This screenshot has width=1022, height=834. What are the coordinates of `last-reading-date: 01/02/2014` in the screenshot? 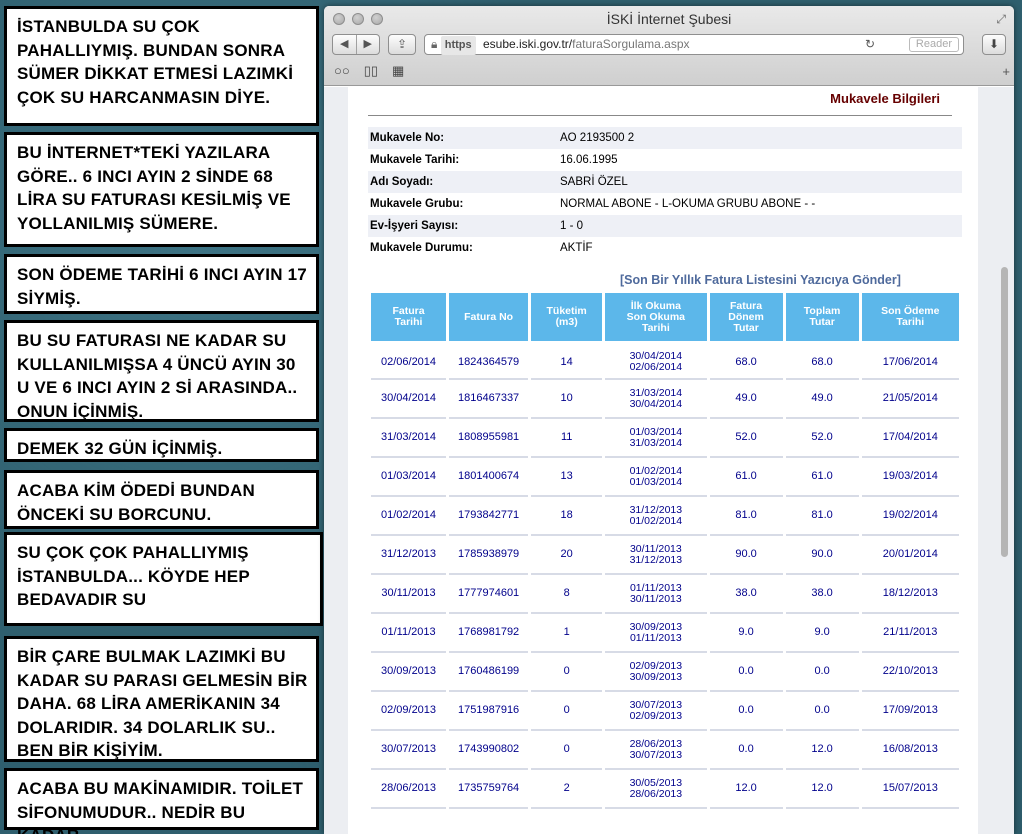 It's located at (656, 520).